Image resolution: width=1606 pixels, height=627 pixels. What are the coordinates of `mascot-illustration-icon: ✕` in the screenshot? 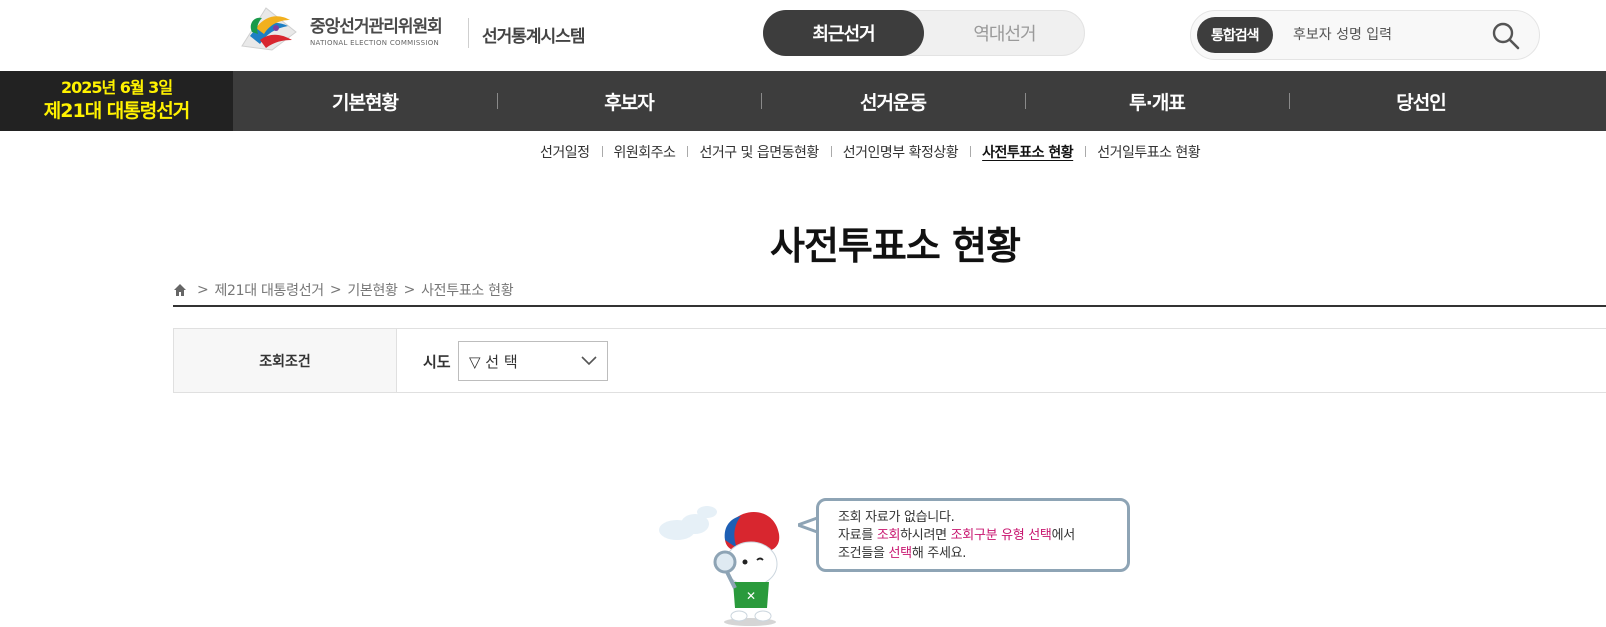 It's located at (719, 566).